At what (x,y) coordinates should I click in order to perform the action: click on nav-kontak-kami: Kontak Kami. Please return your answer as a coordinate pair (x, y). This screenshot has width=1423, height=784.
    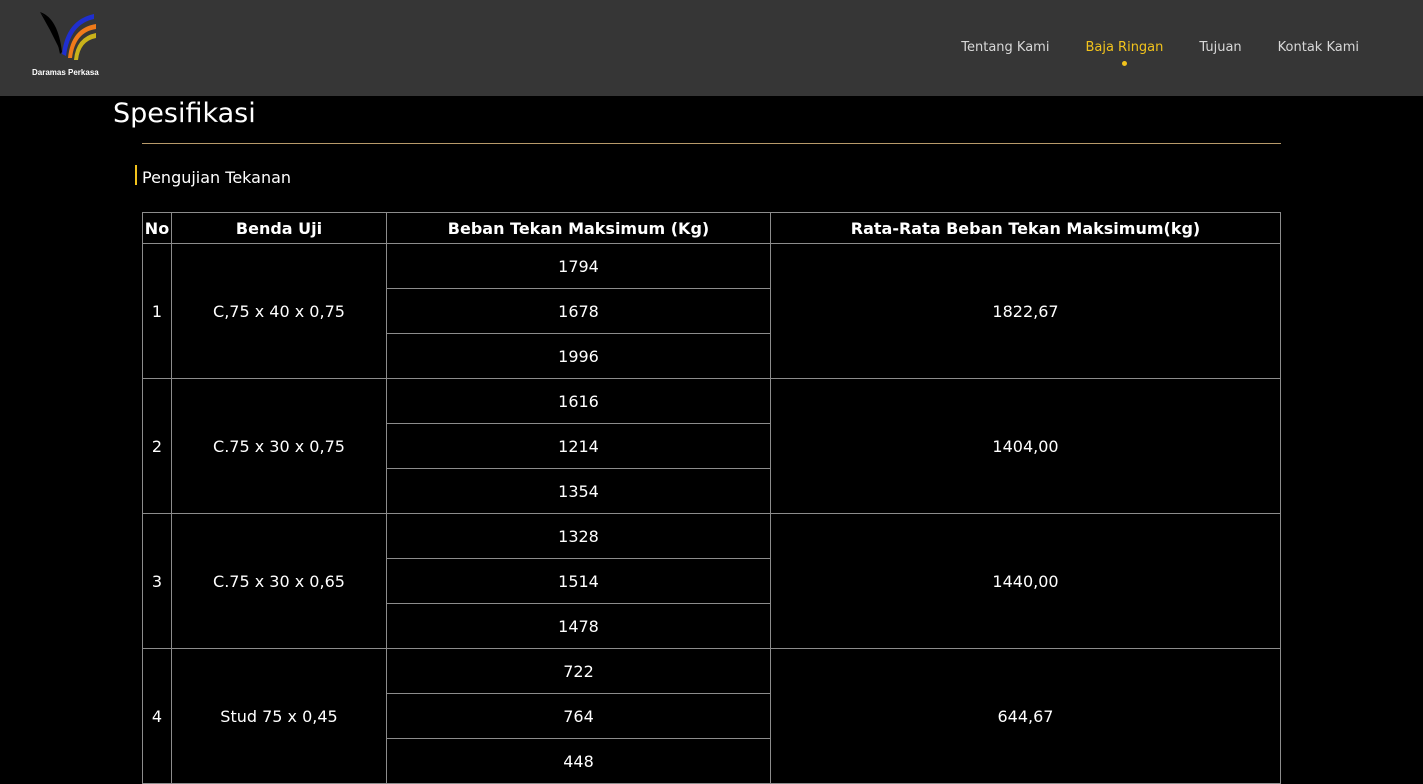
    Looking at the image, I should click on (1318, 47).